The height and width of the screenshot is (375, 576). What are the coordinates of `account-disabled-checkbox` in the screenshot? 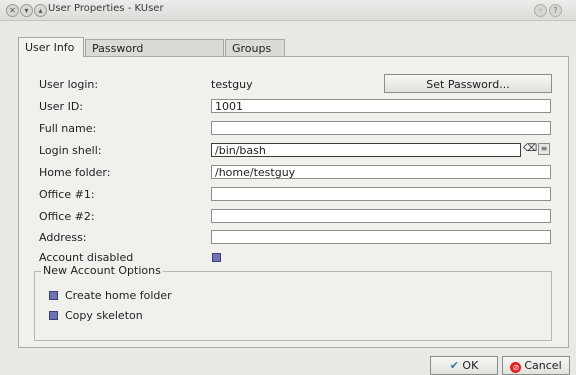 It's located at (216, 257).